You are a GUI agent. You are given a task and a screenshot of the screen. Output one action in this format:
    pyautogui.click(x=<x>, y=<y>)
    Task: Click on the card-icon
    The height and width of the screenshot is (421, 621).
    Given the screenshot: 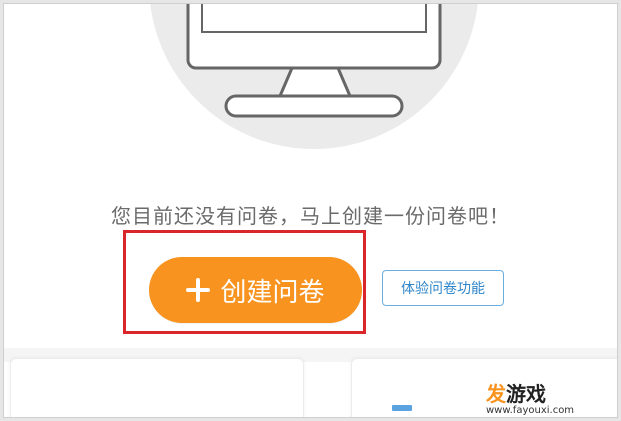 What is the action you would take?
    pyautogui.click(x=402, y=408)
    